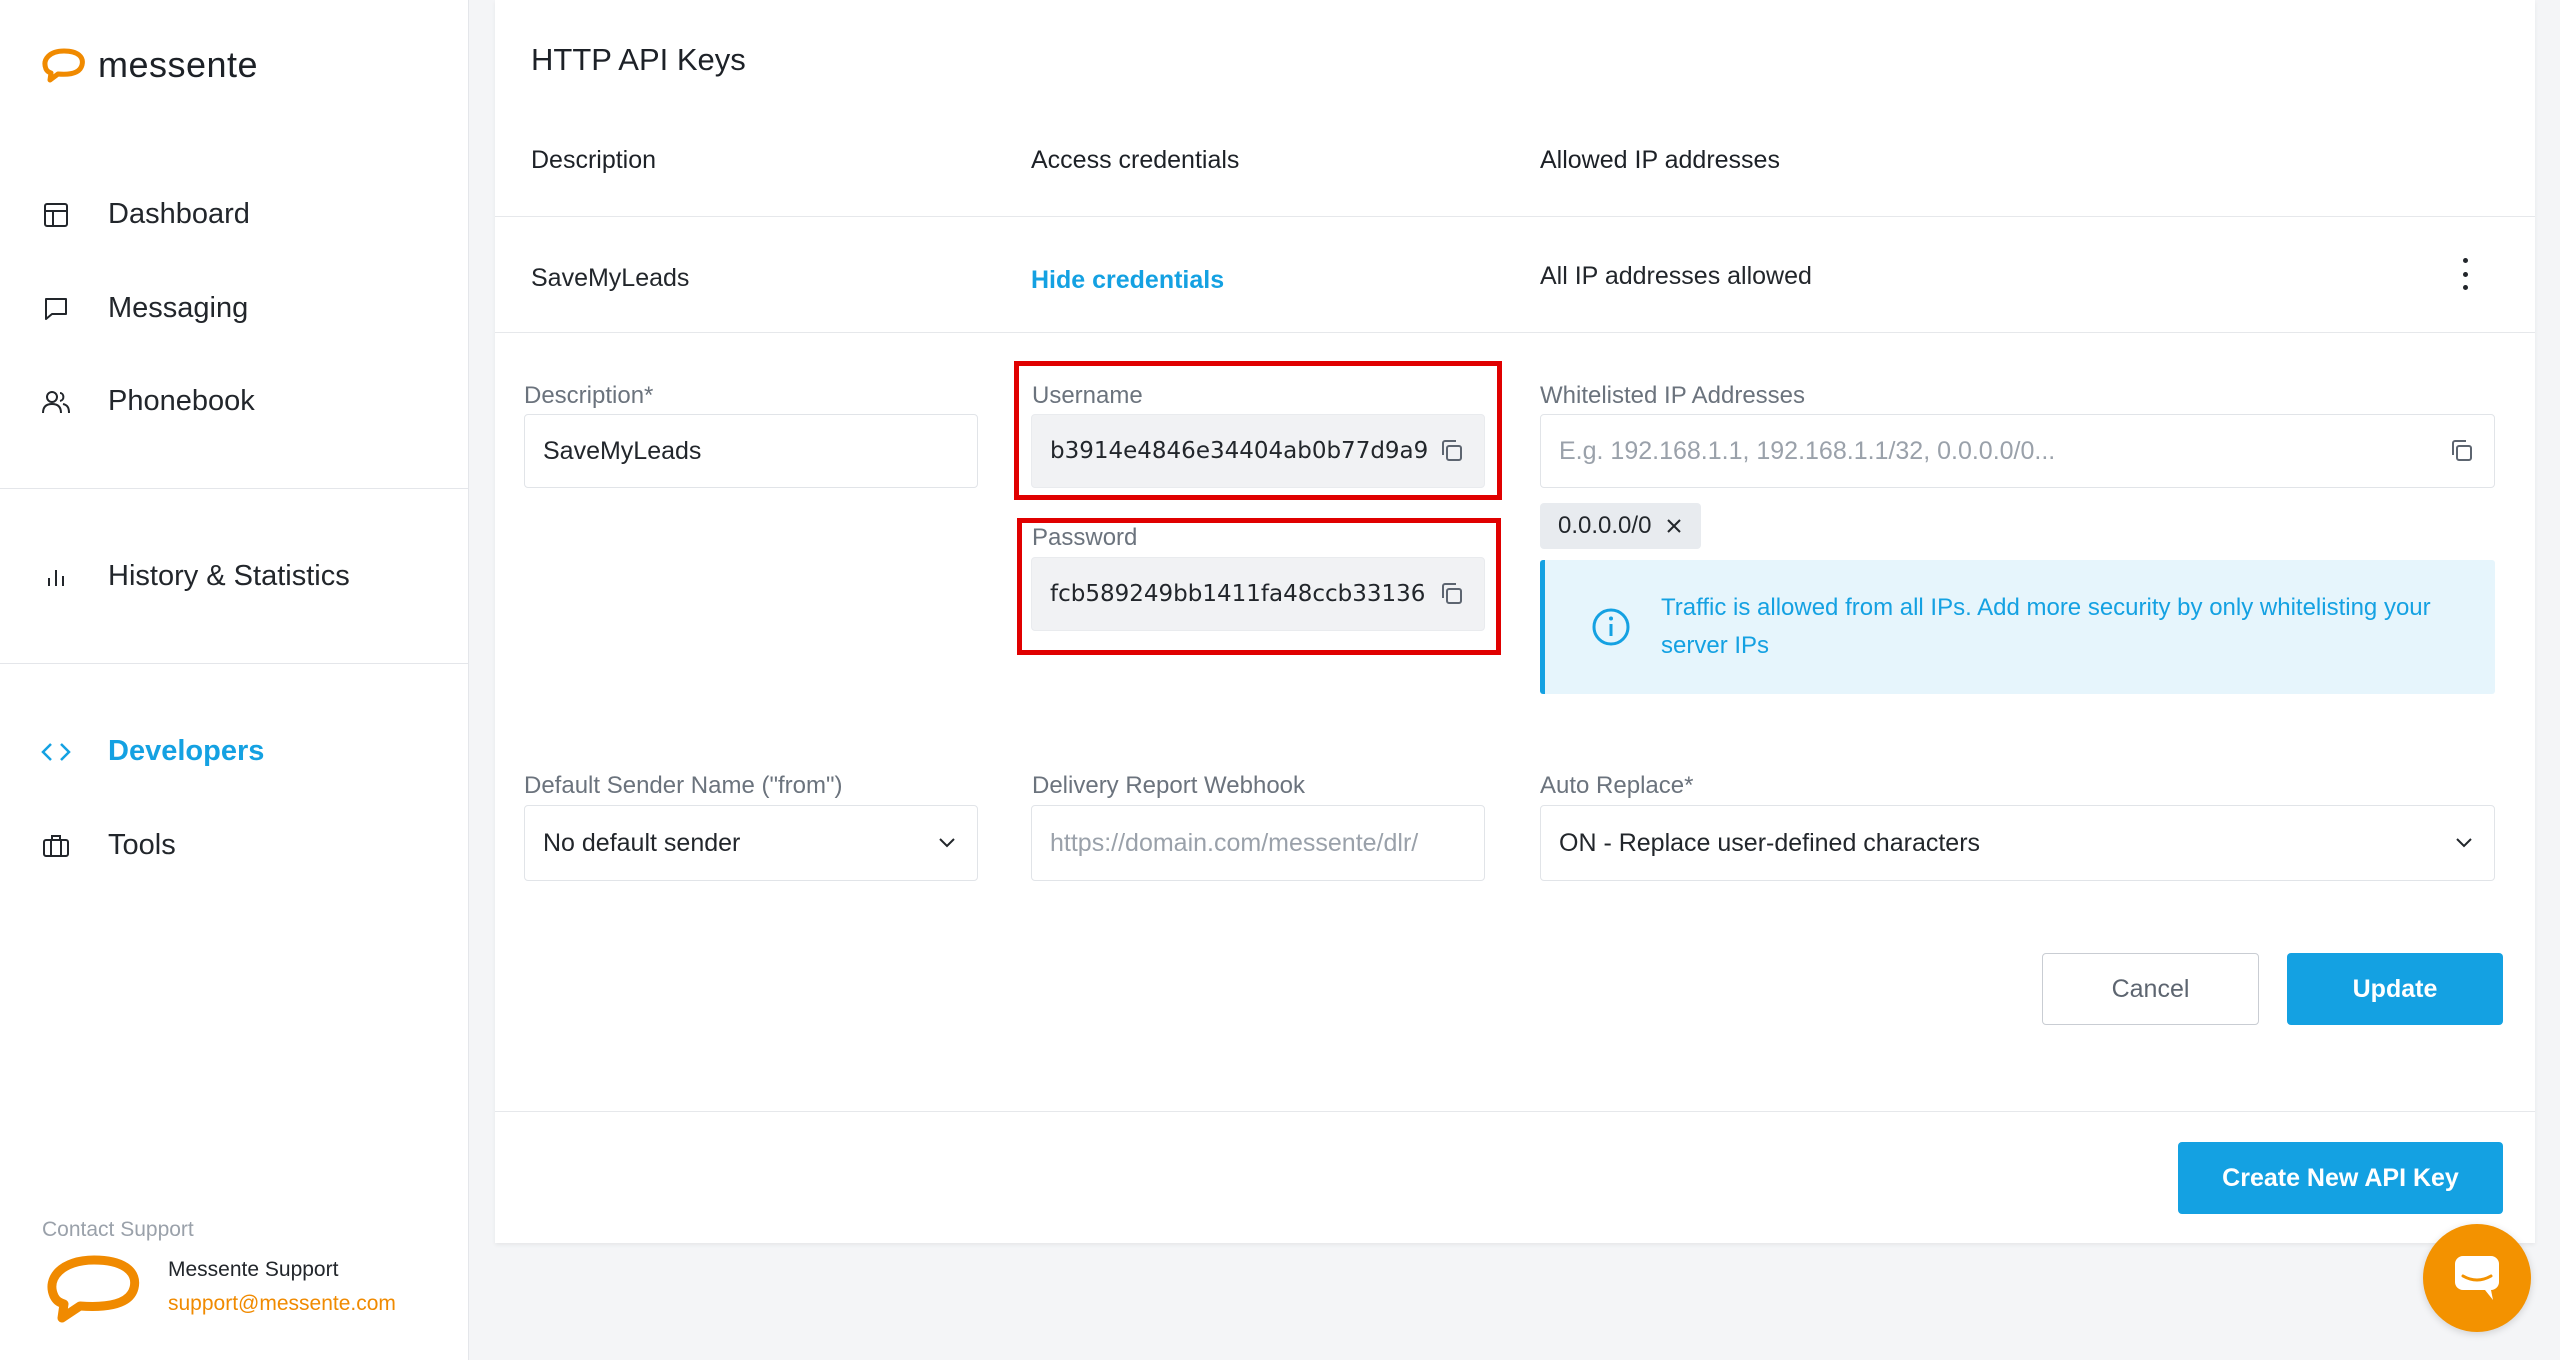  I want to click on chat-widget-button, so click(2477, 1278).